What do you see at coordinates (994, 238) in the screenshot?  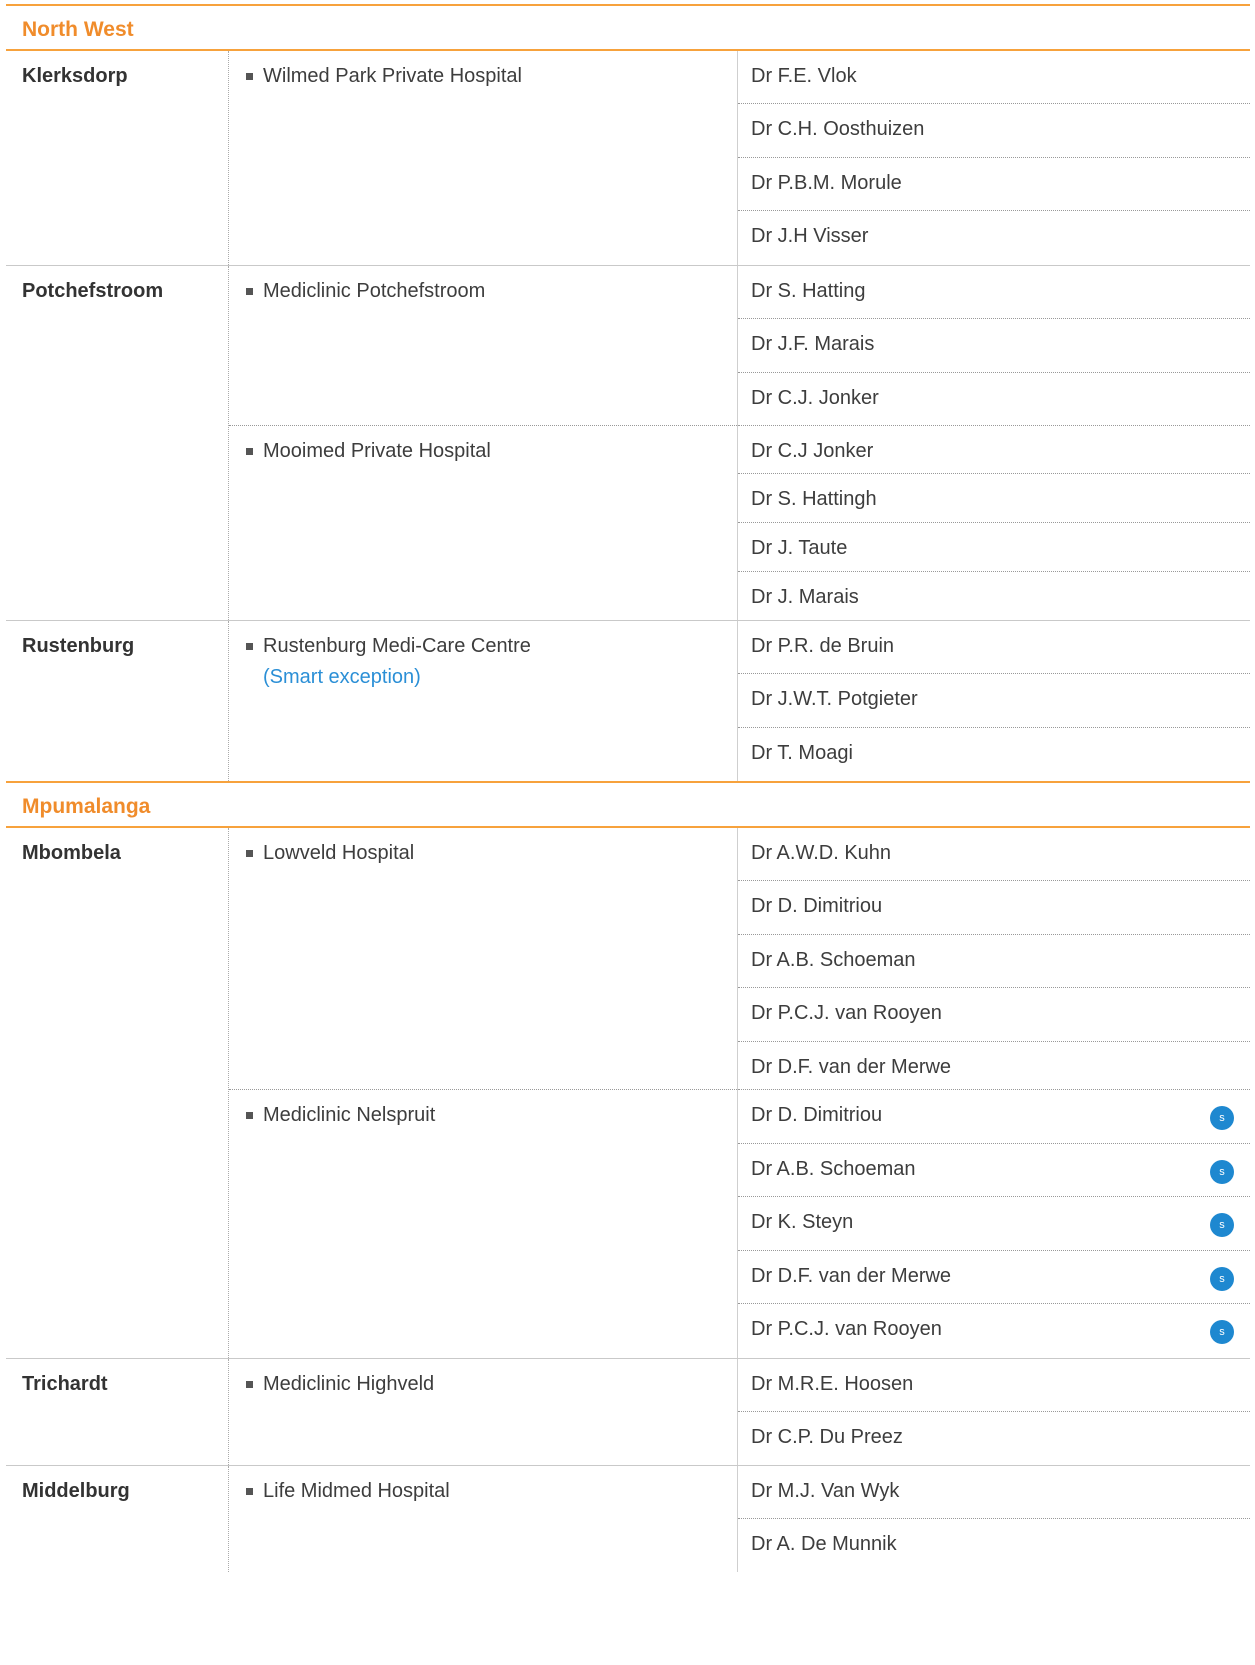 I see `doctor-entry: Dr J.H Visser` at bounding box center [994, 238].